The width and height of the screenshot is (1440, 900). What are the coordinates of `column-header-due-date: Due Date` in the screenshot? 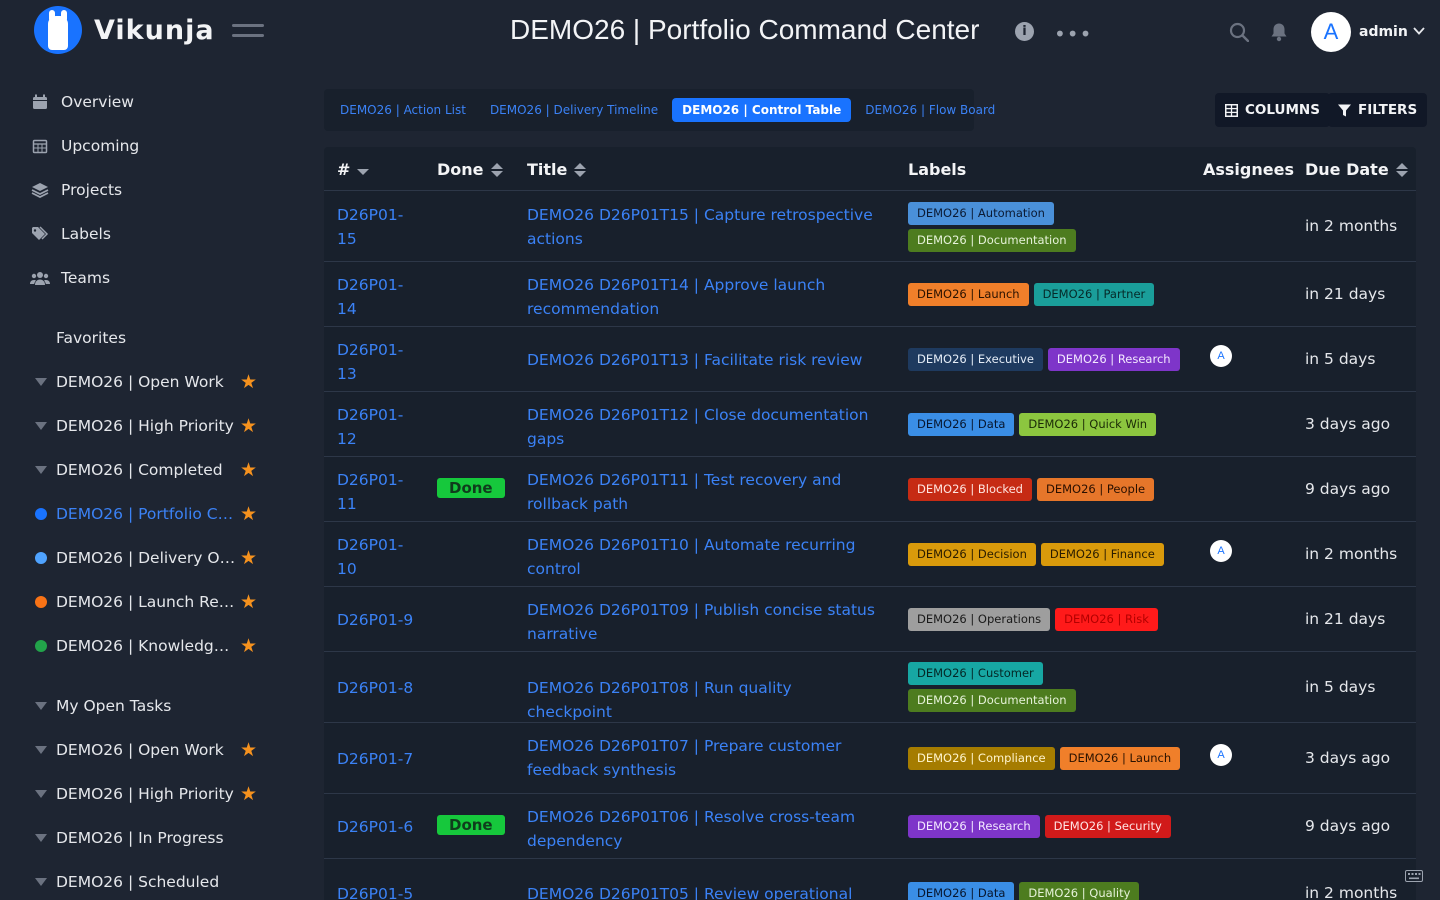 It's located at (1356, 169).